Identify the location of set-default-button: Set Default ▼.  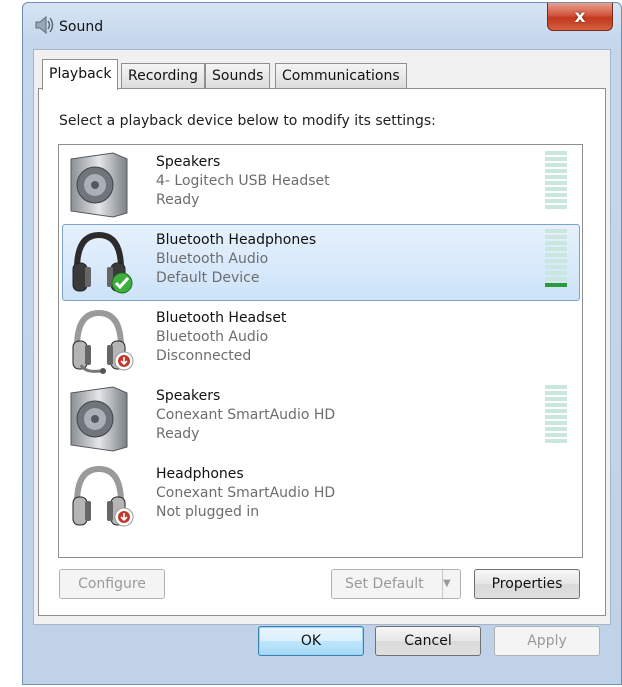
(396, 584).